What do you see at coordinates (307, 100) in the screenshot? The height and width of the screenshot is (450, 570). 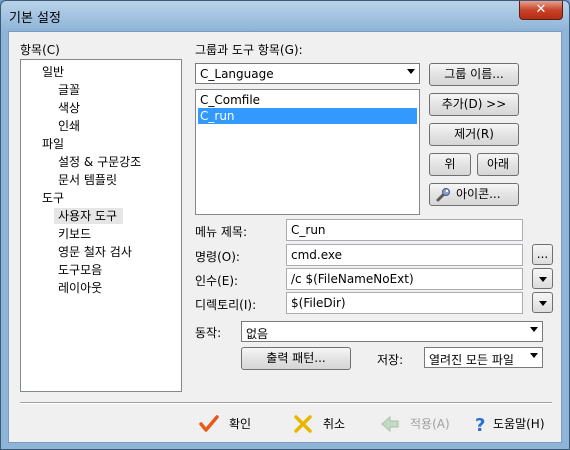 I see `list-item: C_Comfile` at bounding box center [307, 100].